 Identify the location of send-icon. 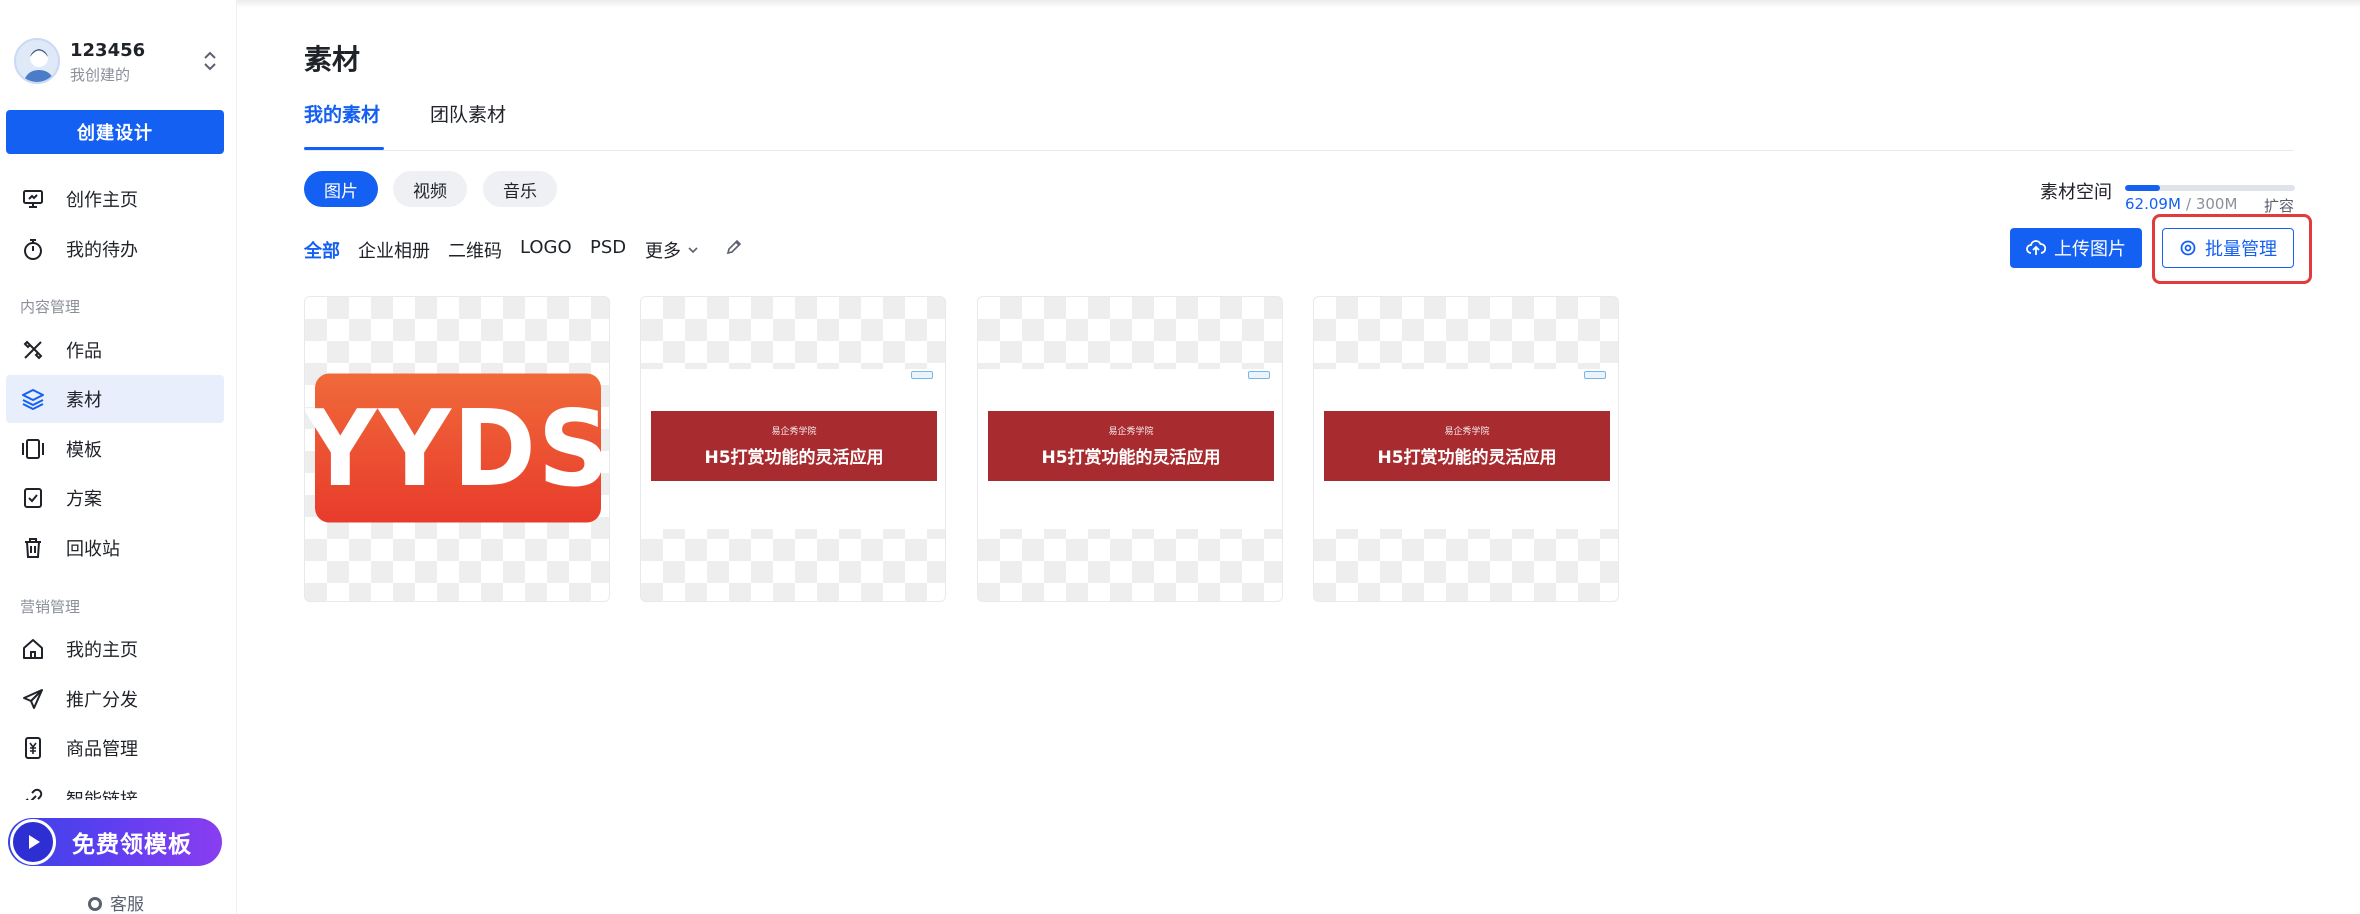
(33, 699).